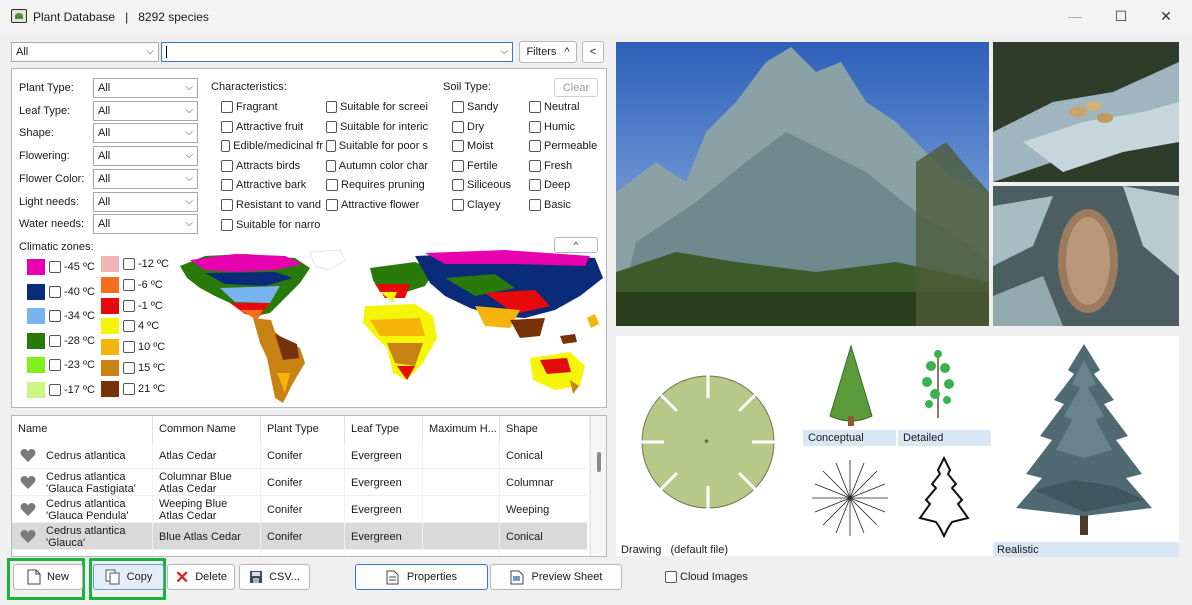 Image resolution: width=1192 pixels, height=605 pixels. I want to click on filter-checkbox: Fertile, so click(489, 165).